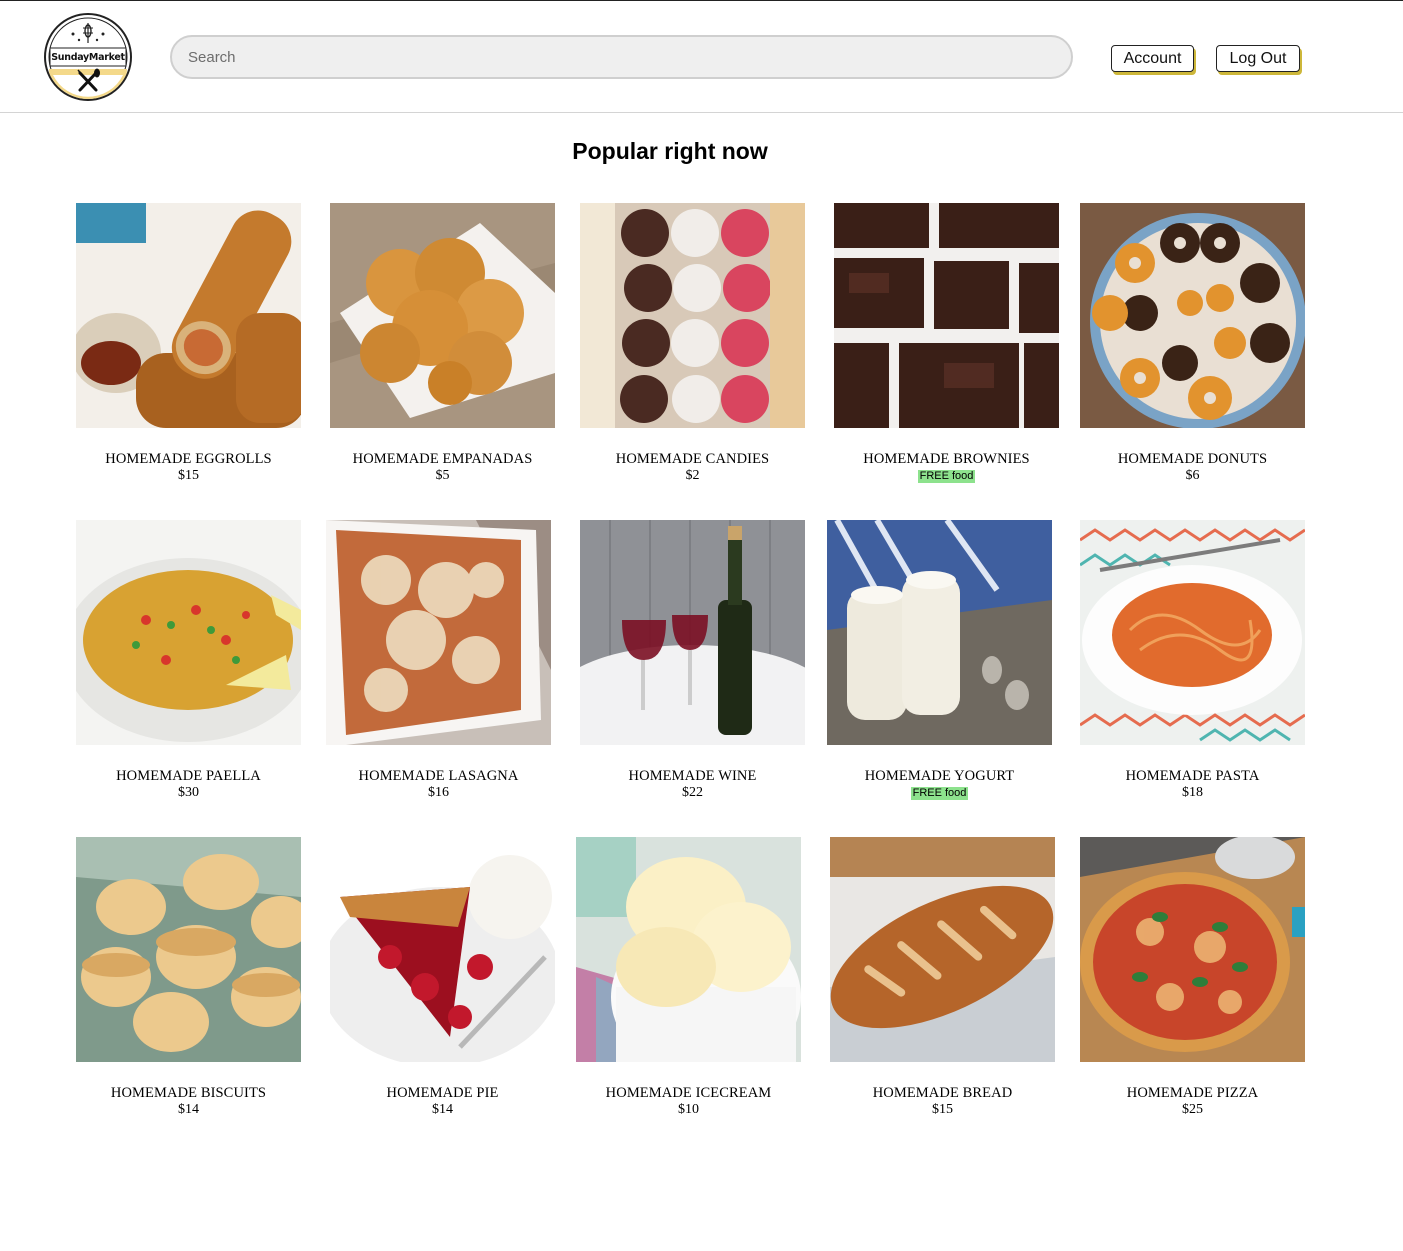 The image size is (1403, 1251). Describe the element at coordinates (688, 1093) in the screenshot. I see `product-name: HOMEMADE ICECREAM` at that location.